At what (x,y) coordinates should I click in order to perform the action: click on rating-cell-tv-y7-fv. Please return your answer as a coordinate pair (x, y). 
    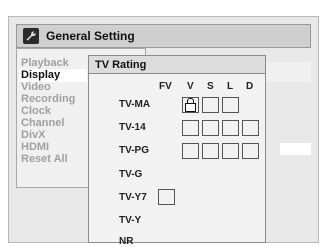
    Looking at the image, I should click on (166, 197).